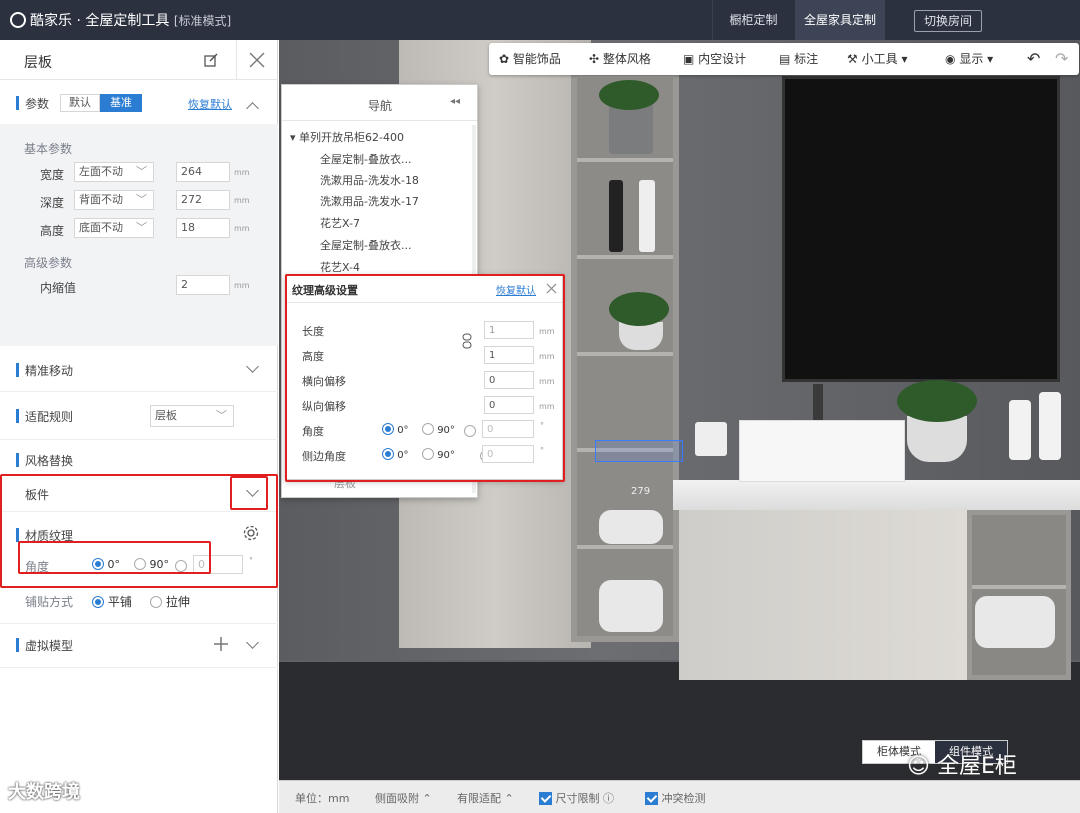 This screenshot has width=1080, height=813. What do you see at coordinates (1033, 59) in the screenshot?
I see `undo-icon: ↶` at bounding box center [1033, 59].